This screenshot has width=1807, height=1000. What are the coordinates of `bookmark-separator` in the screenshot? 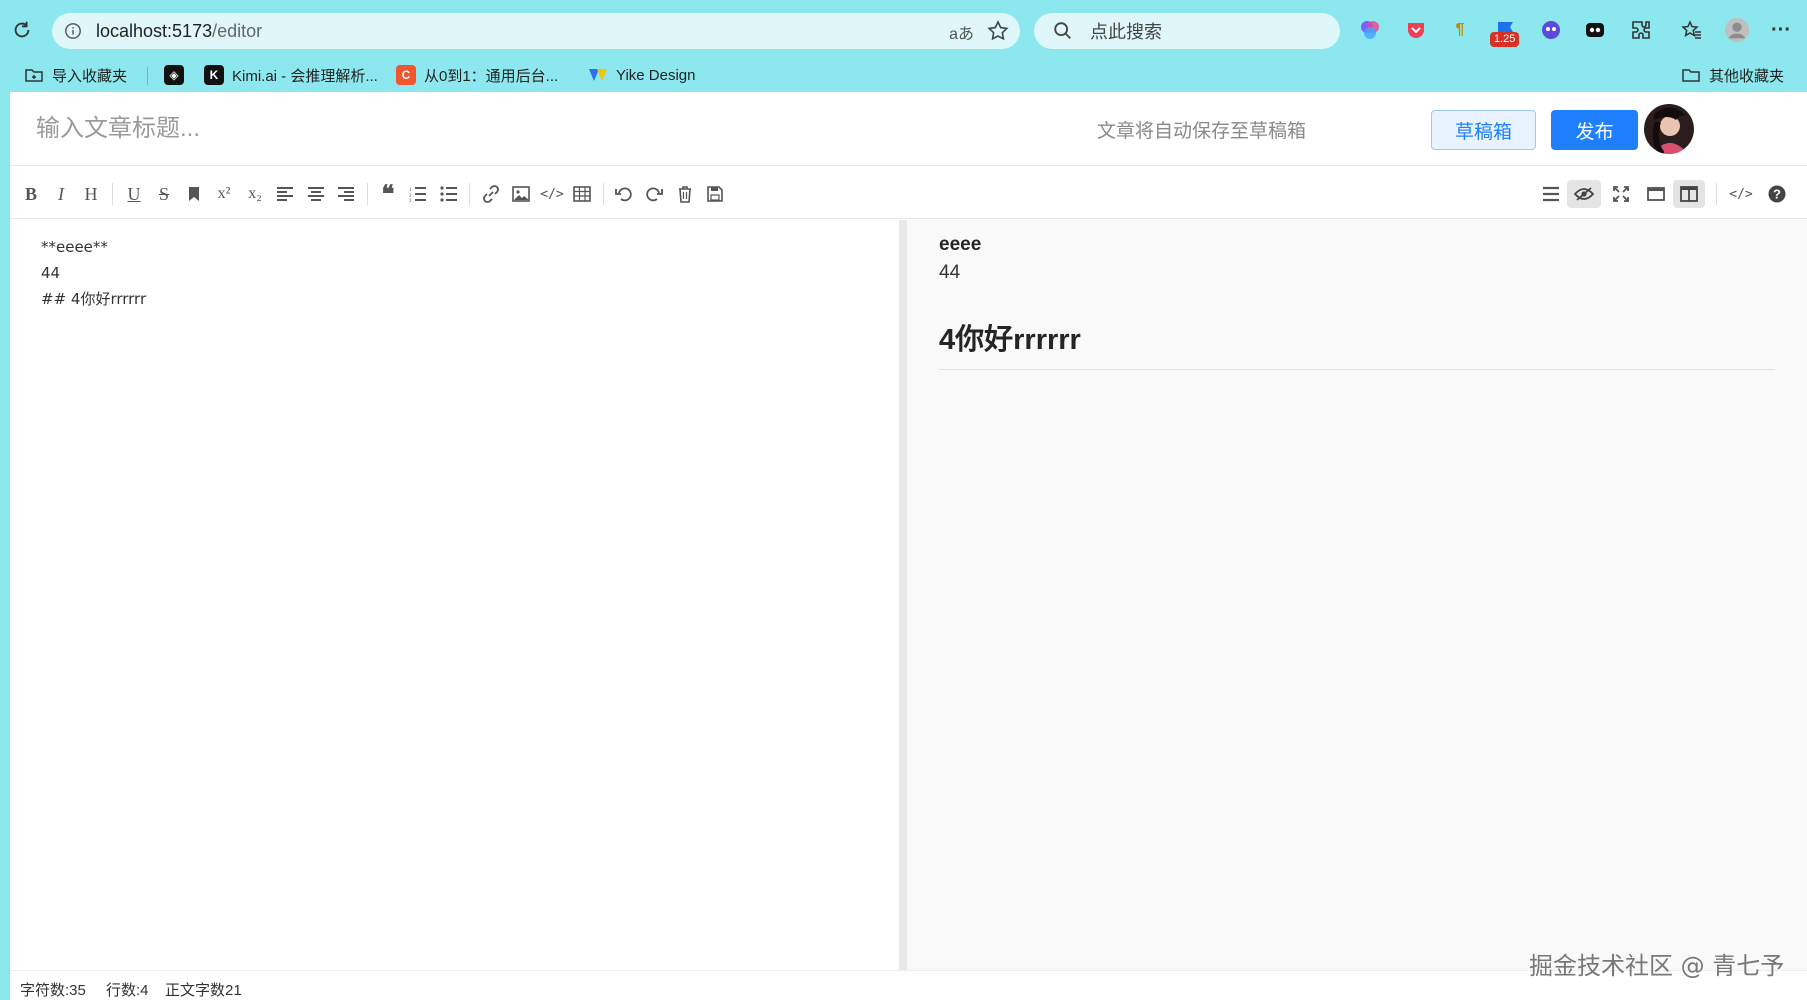 It's located at (147, 76).